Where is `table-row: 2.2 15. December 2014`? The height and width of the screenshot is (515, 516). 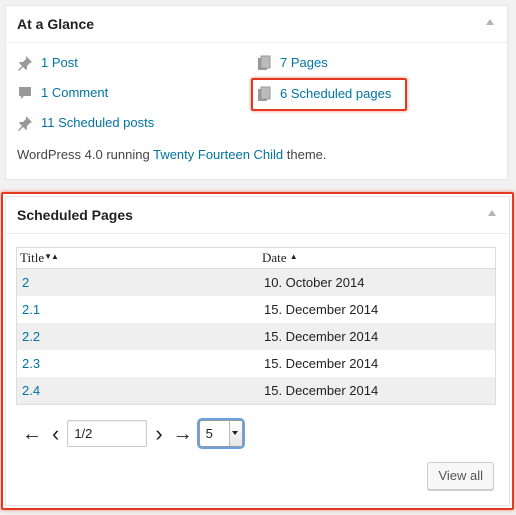
table-row: 2.2 15. December 2014 is located at coordinates (256, 336).